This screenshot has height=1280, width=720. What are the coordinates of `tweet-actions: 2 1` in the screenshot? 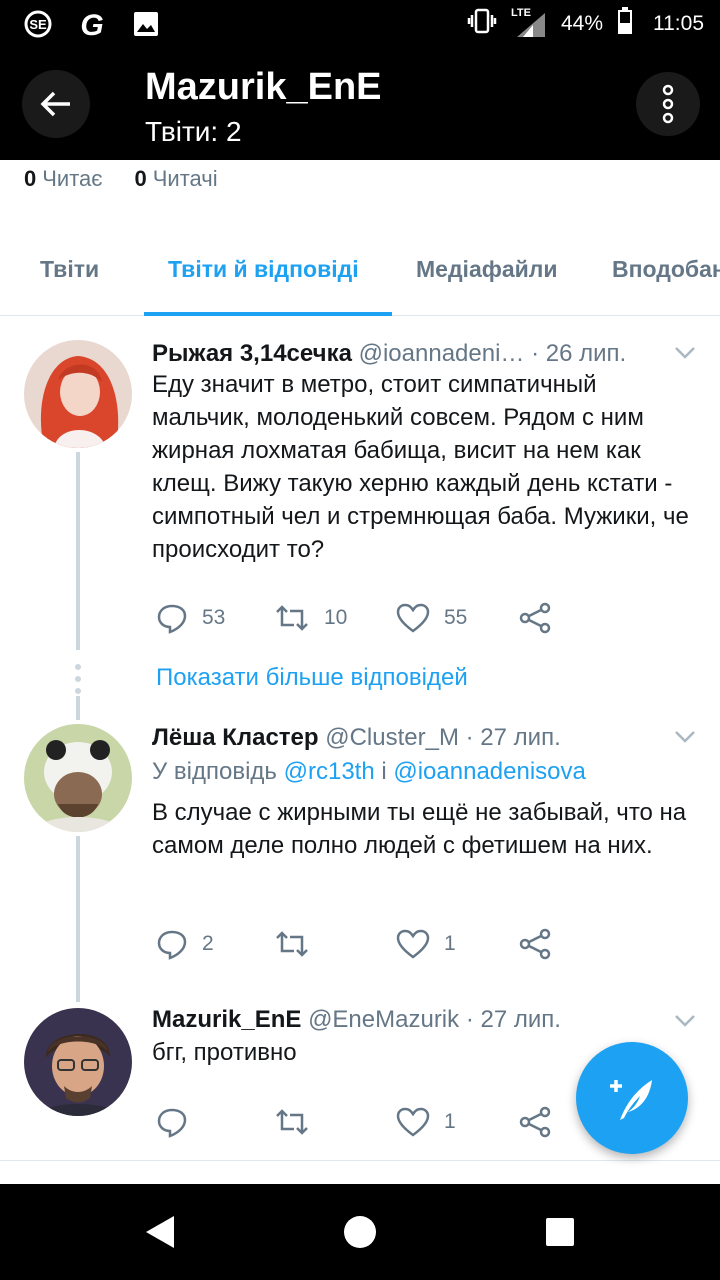 It's located at (362, 944).